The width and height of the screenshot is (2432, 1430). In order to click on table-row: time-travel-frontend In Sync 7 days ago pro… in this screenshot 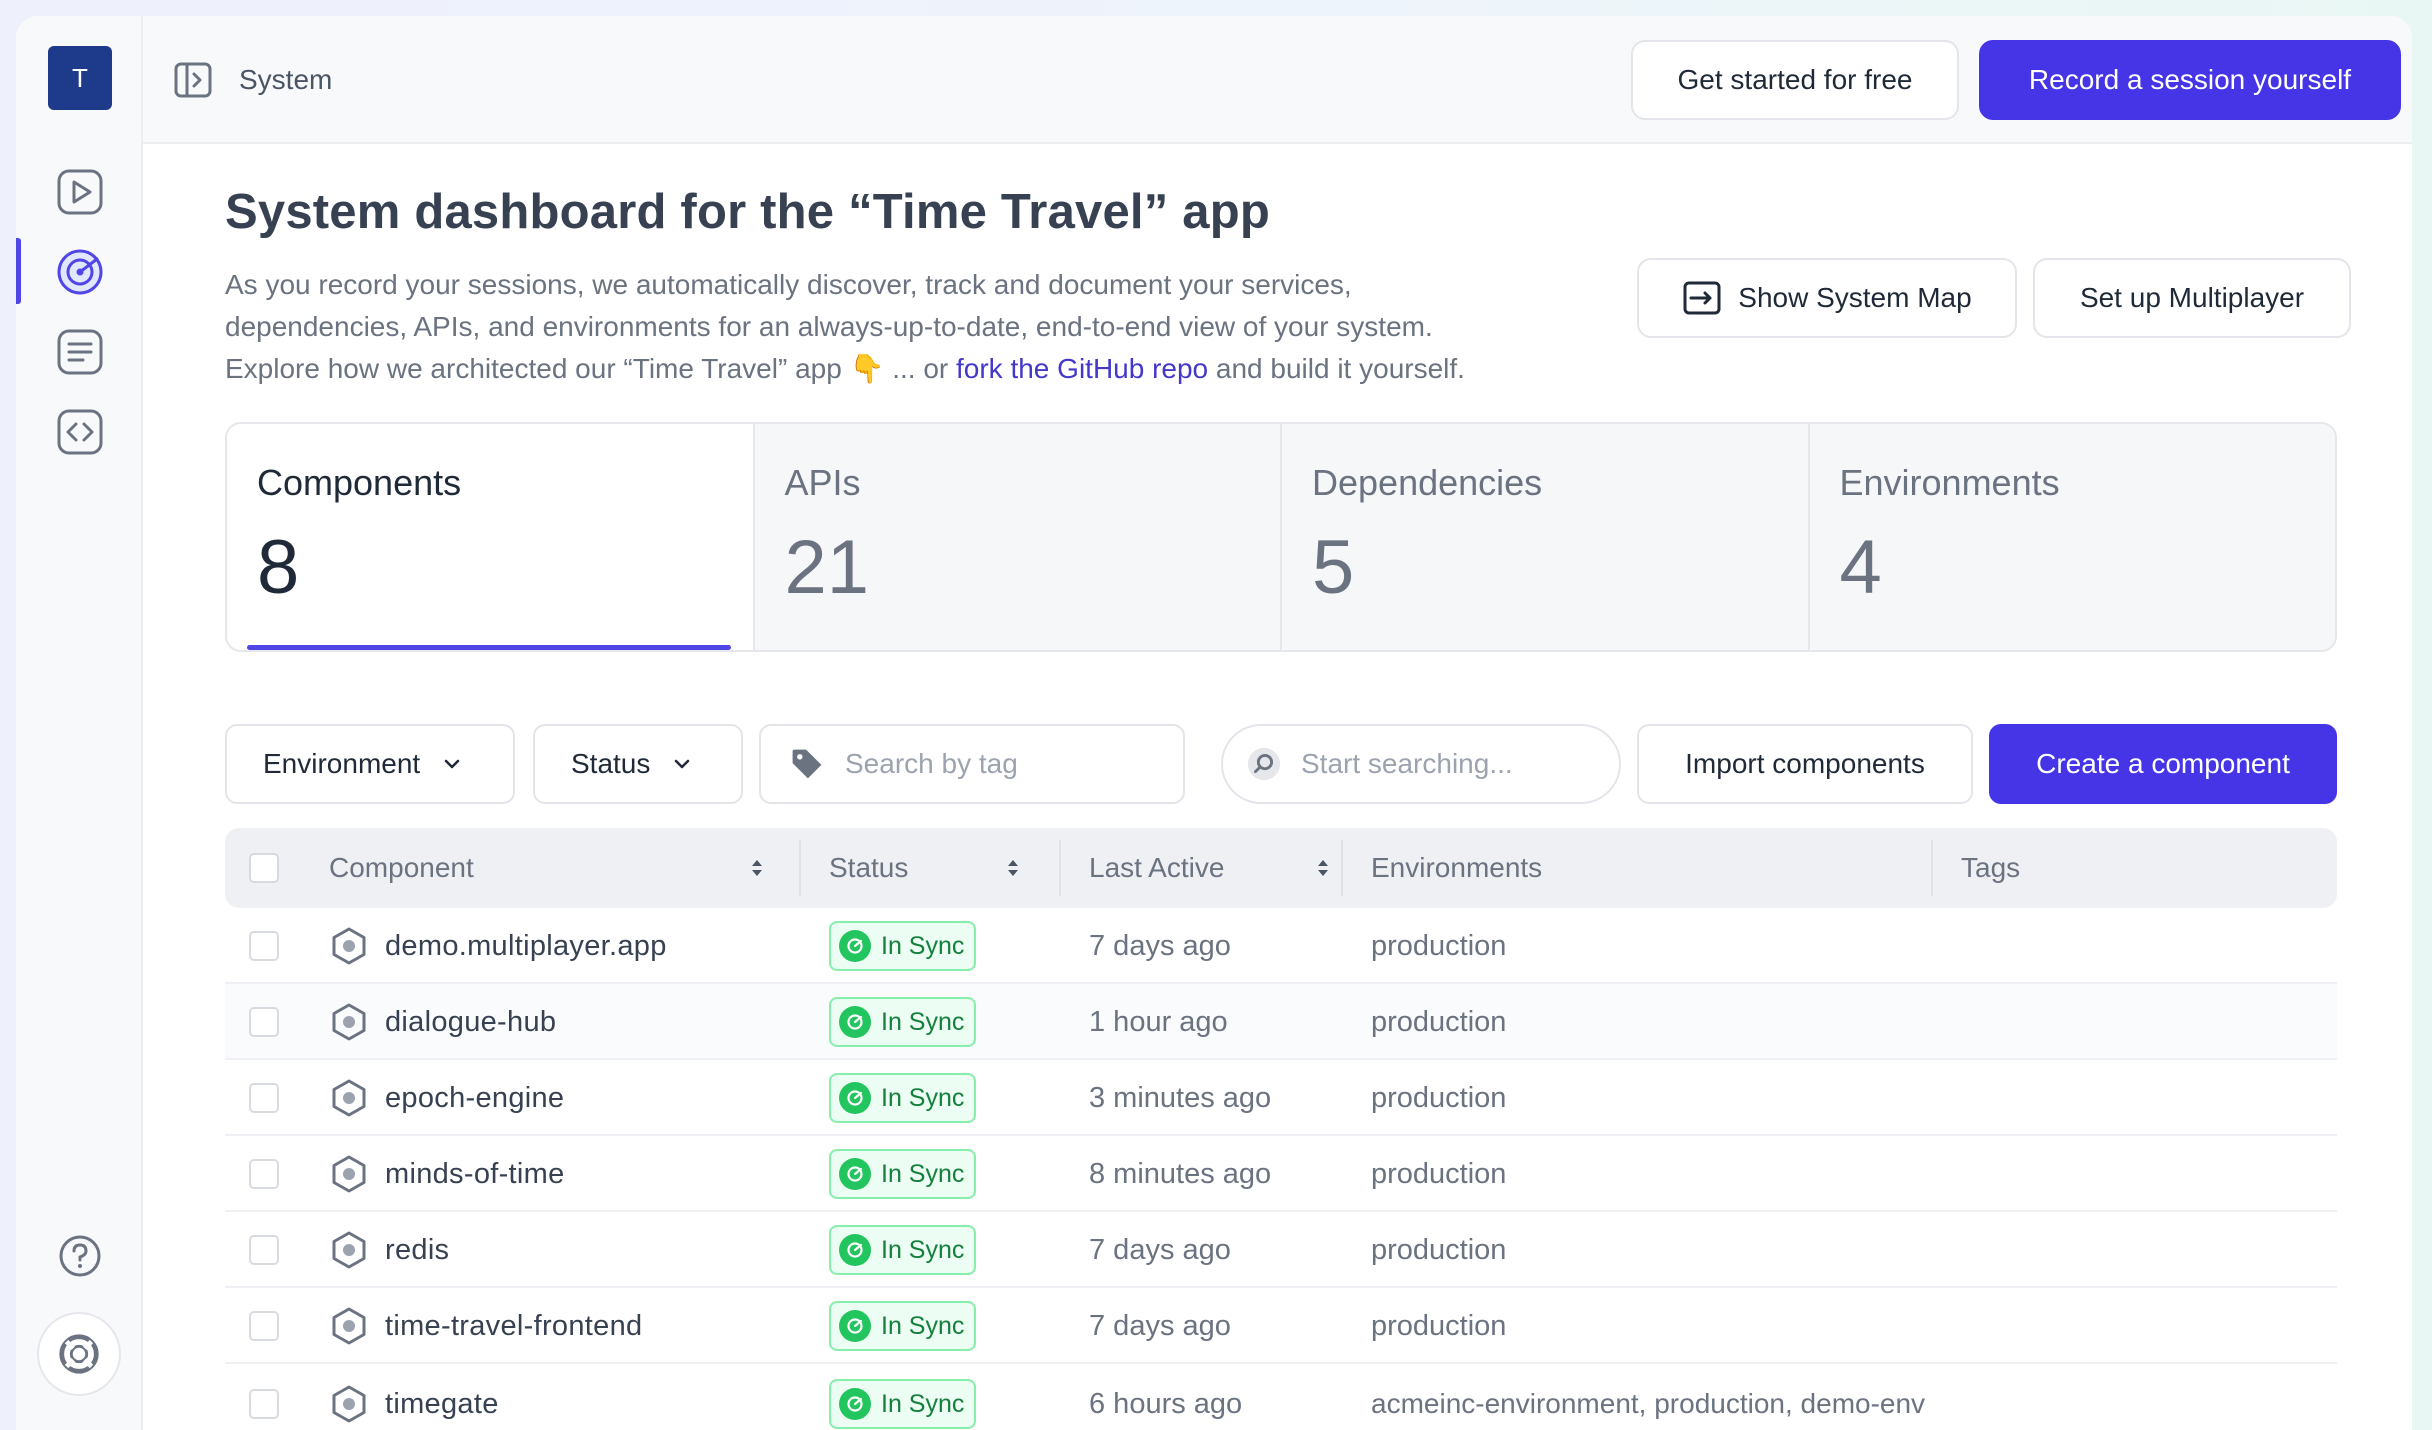, I will do `click(1281, 1326)`.